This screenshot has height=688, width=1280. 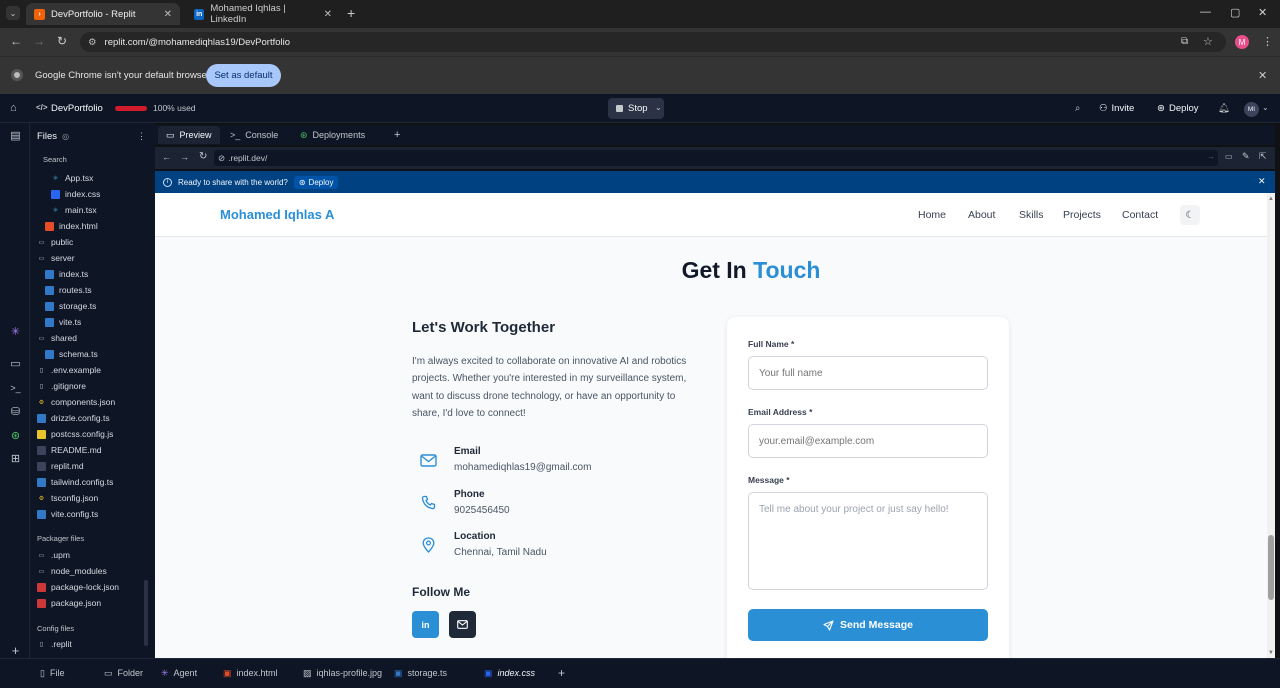 I want to click on new-folder-button: ▭ Folder, so click(x=123, y=673).